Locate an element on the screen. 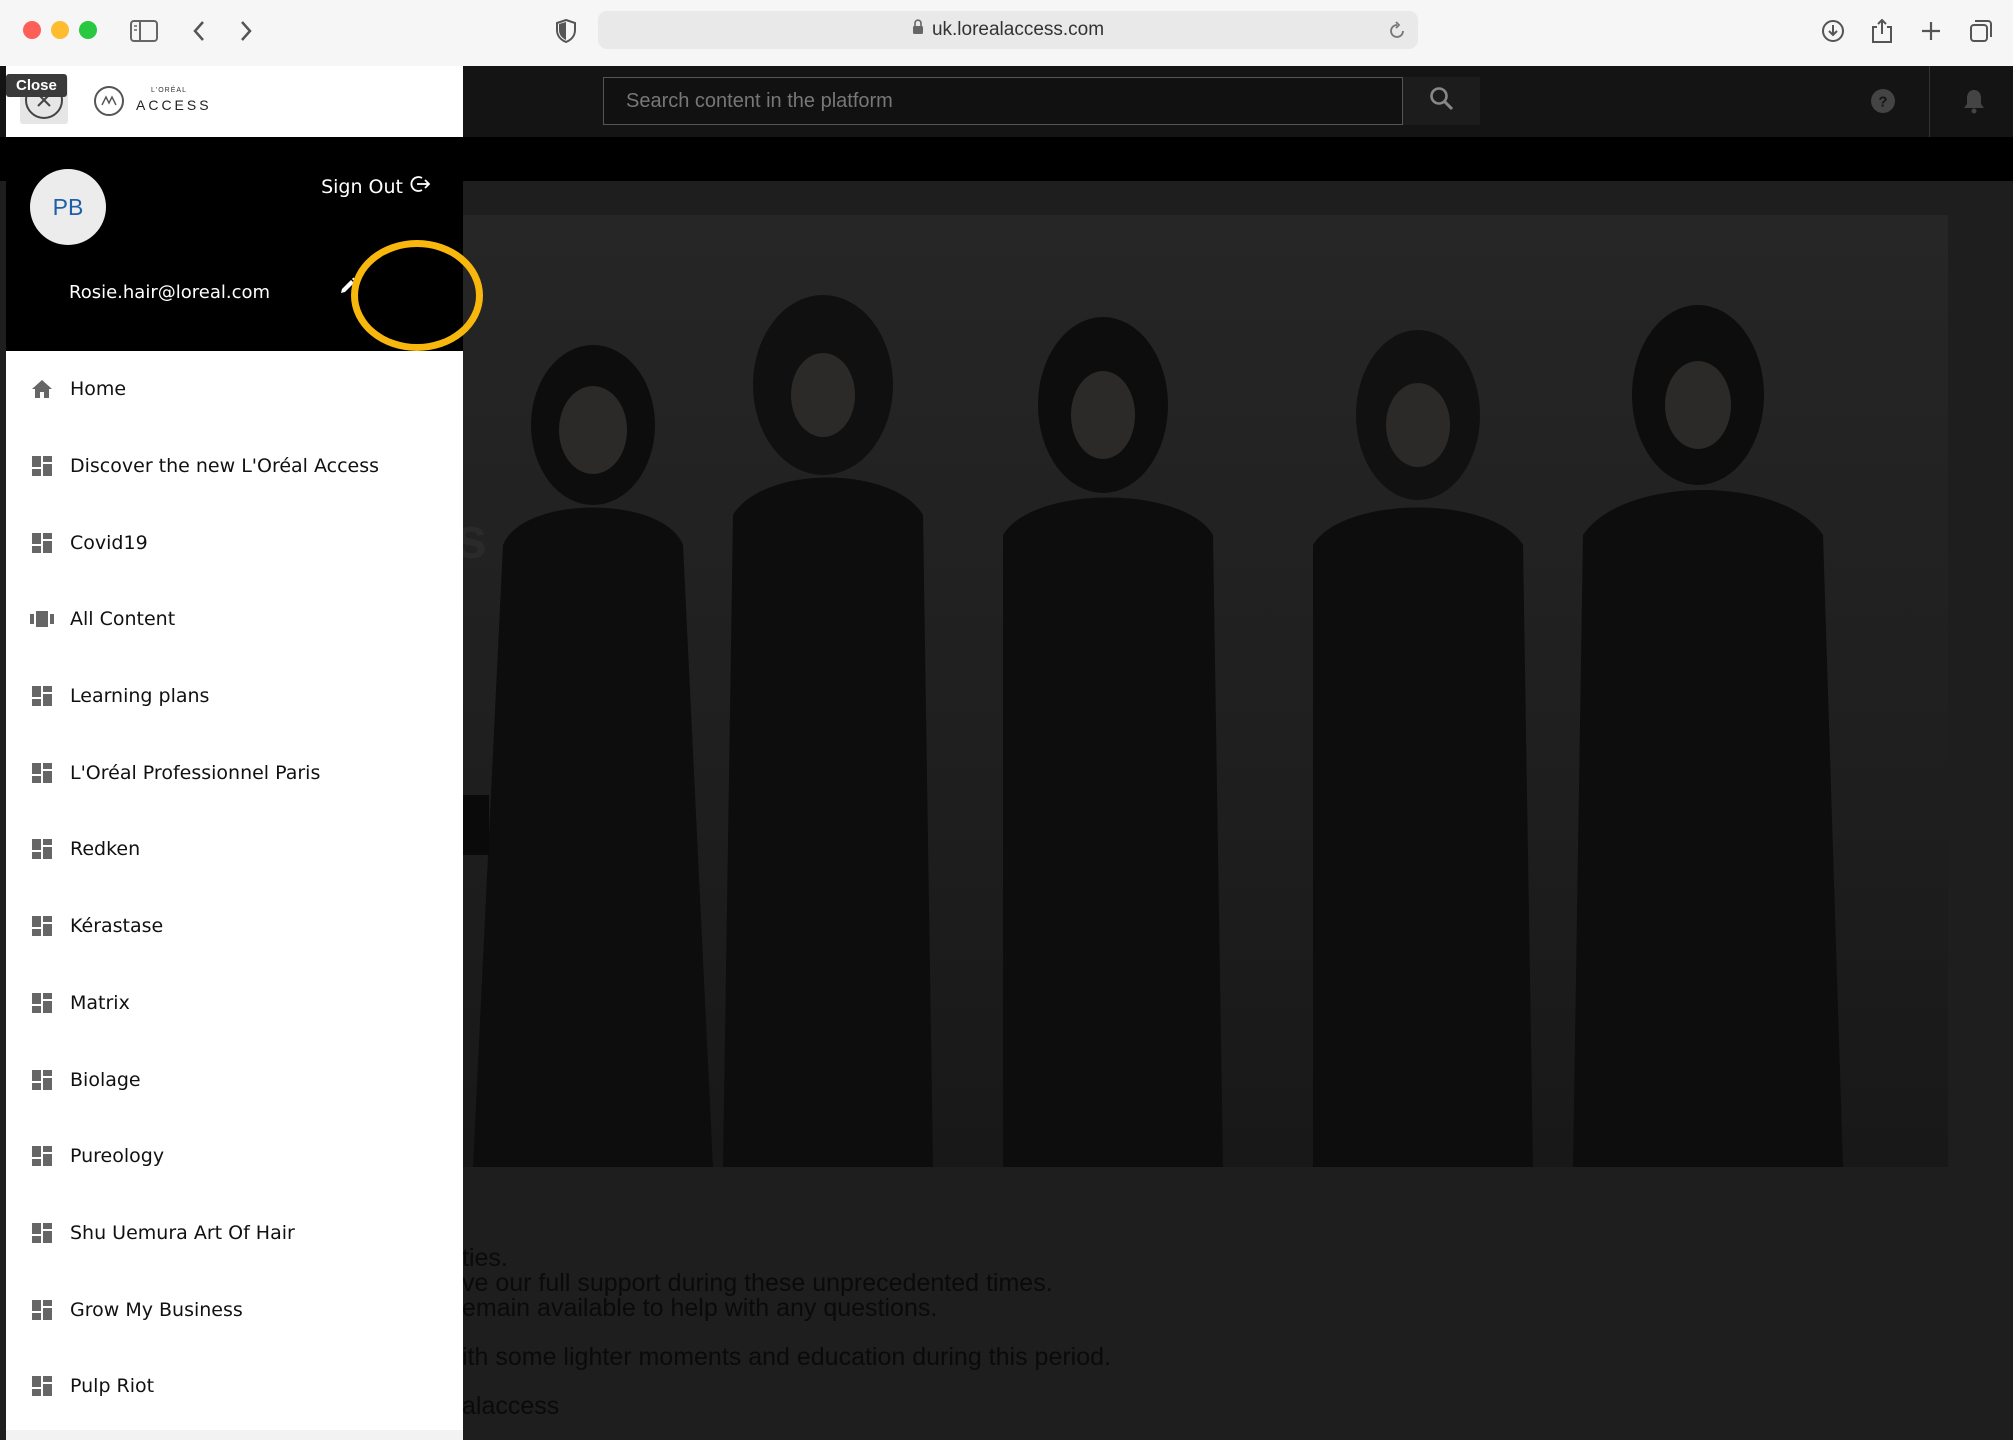  browser-toolbar: uk.lorealaccess.com is located at coordinates (1006, 33).